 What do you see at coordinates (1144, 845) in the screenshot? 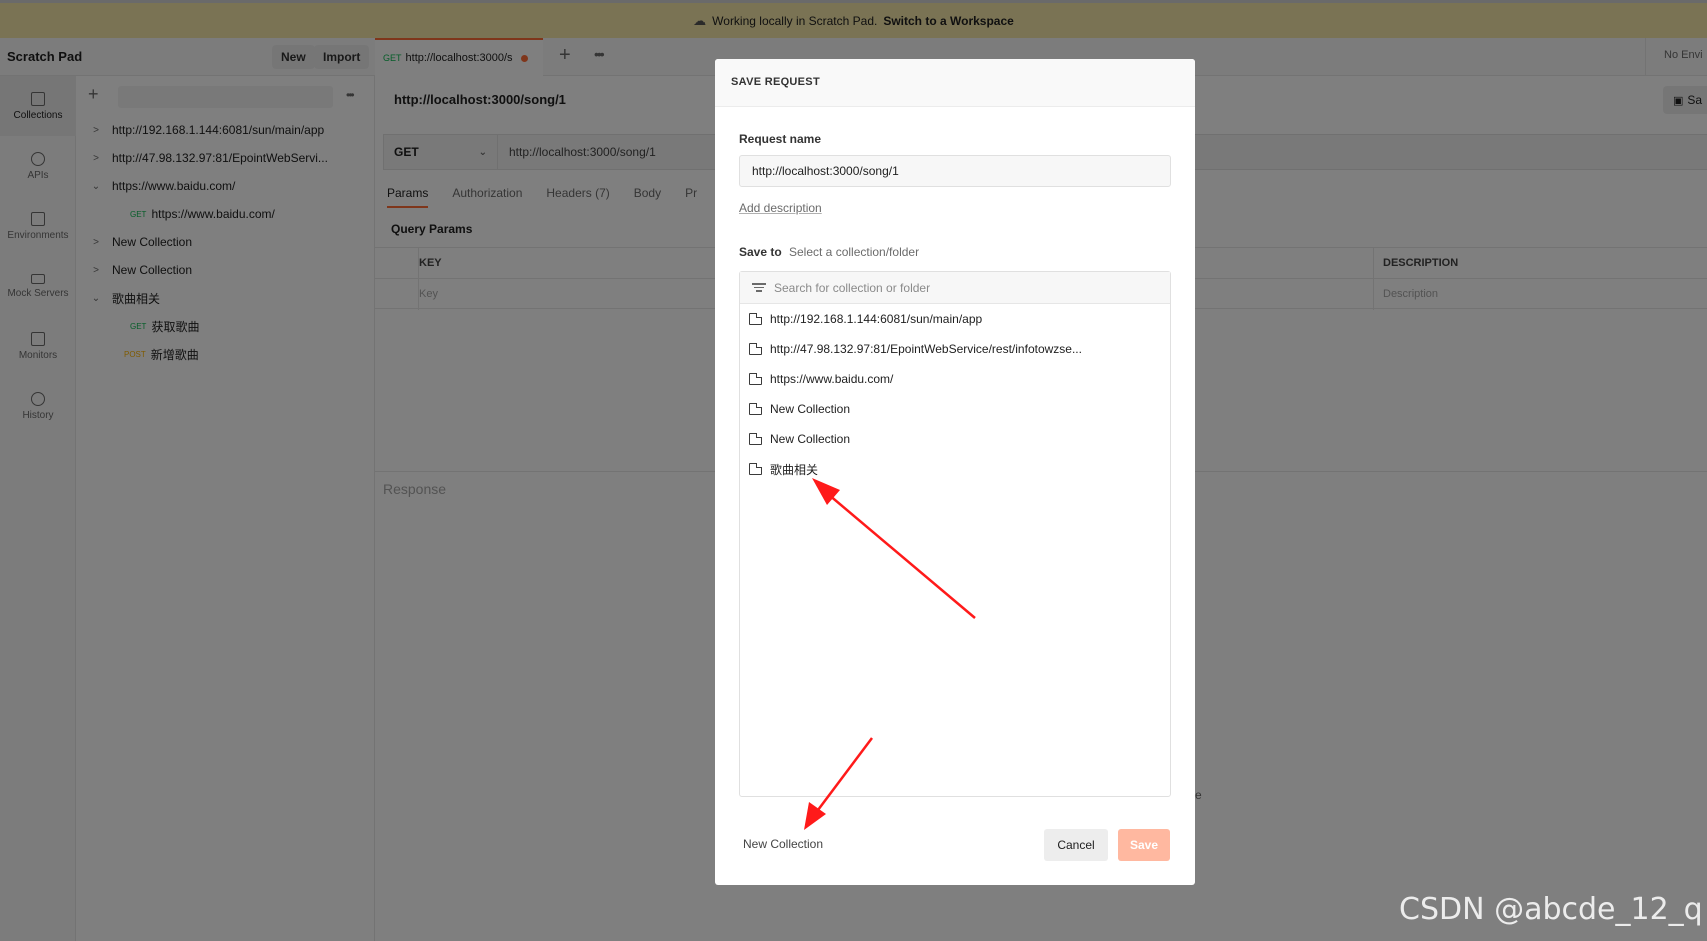
I see `save-button: Save` at bounding box center [1144, 845].